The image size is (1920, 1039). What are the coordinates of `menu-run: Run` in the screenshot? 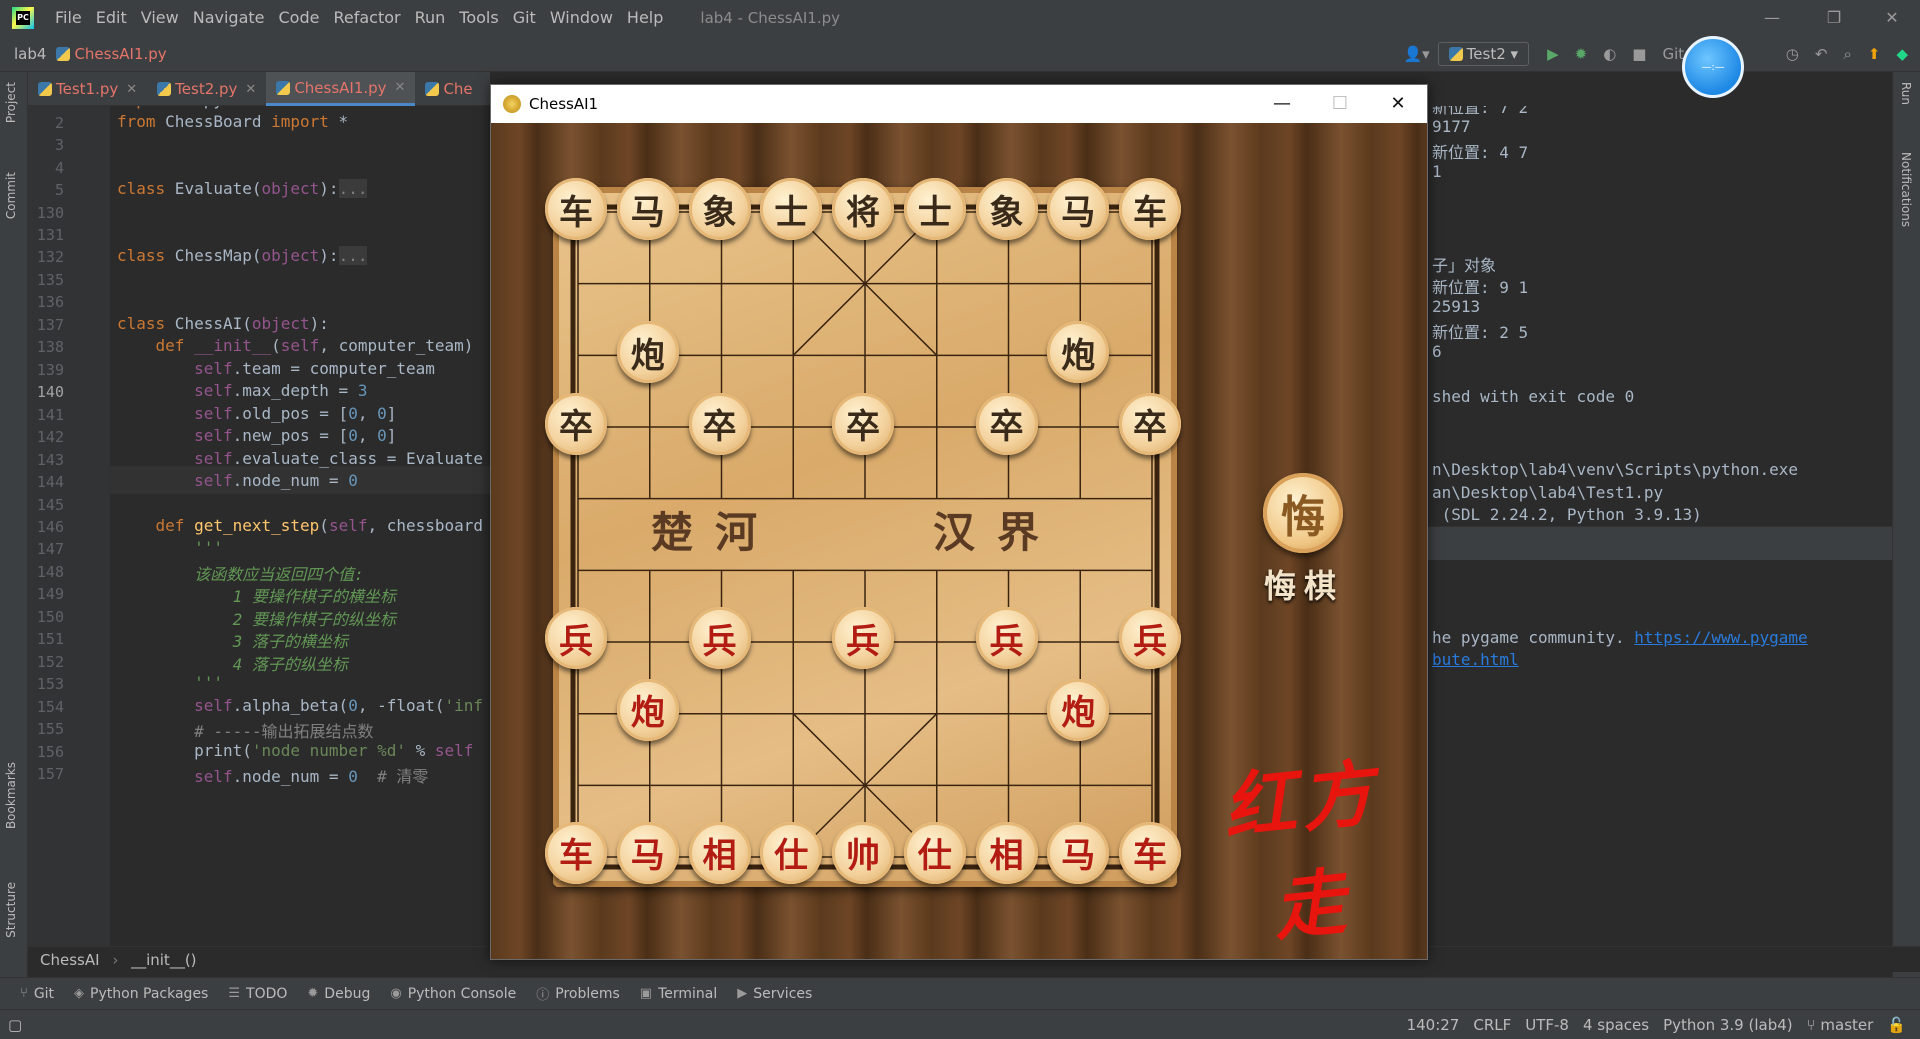 It's located at (430, 18).